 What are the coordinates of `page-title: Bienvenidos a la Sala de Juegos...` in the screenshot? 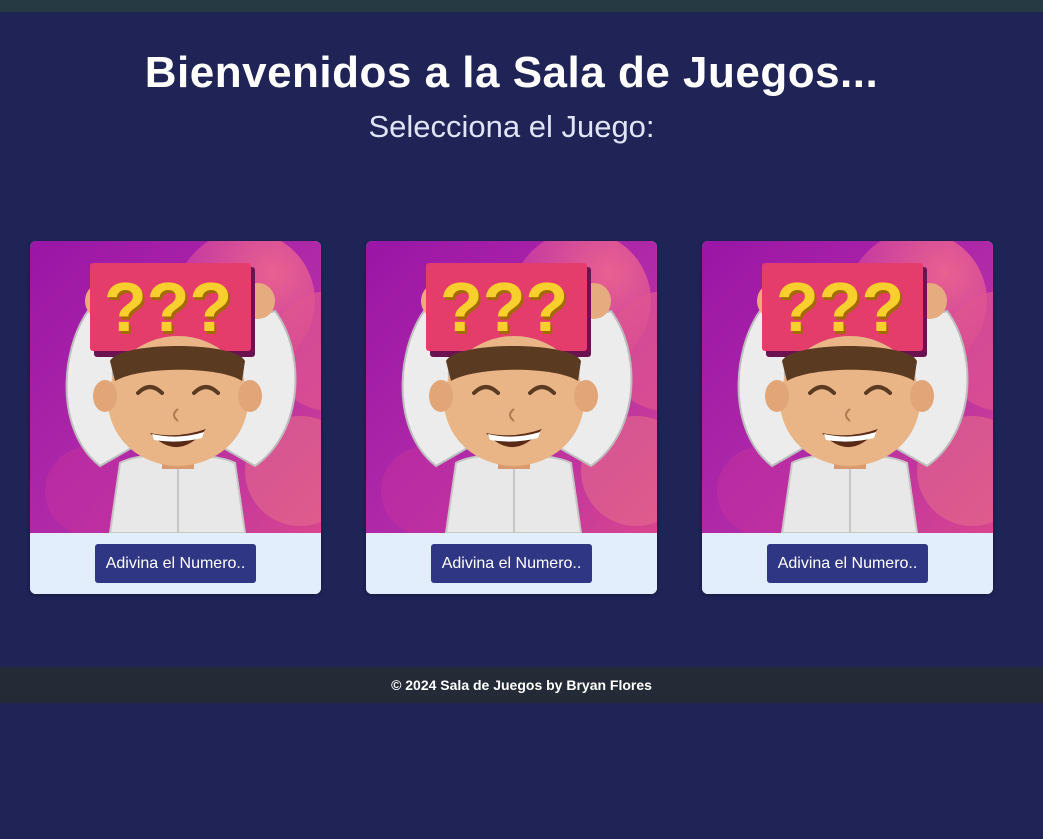 It's located at (511, 72).